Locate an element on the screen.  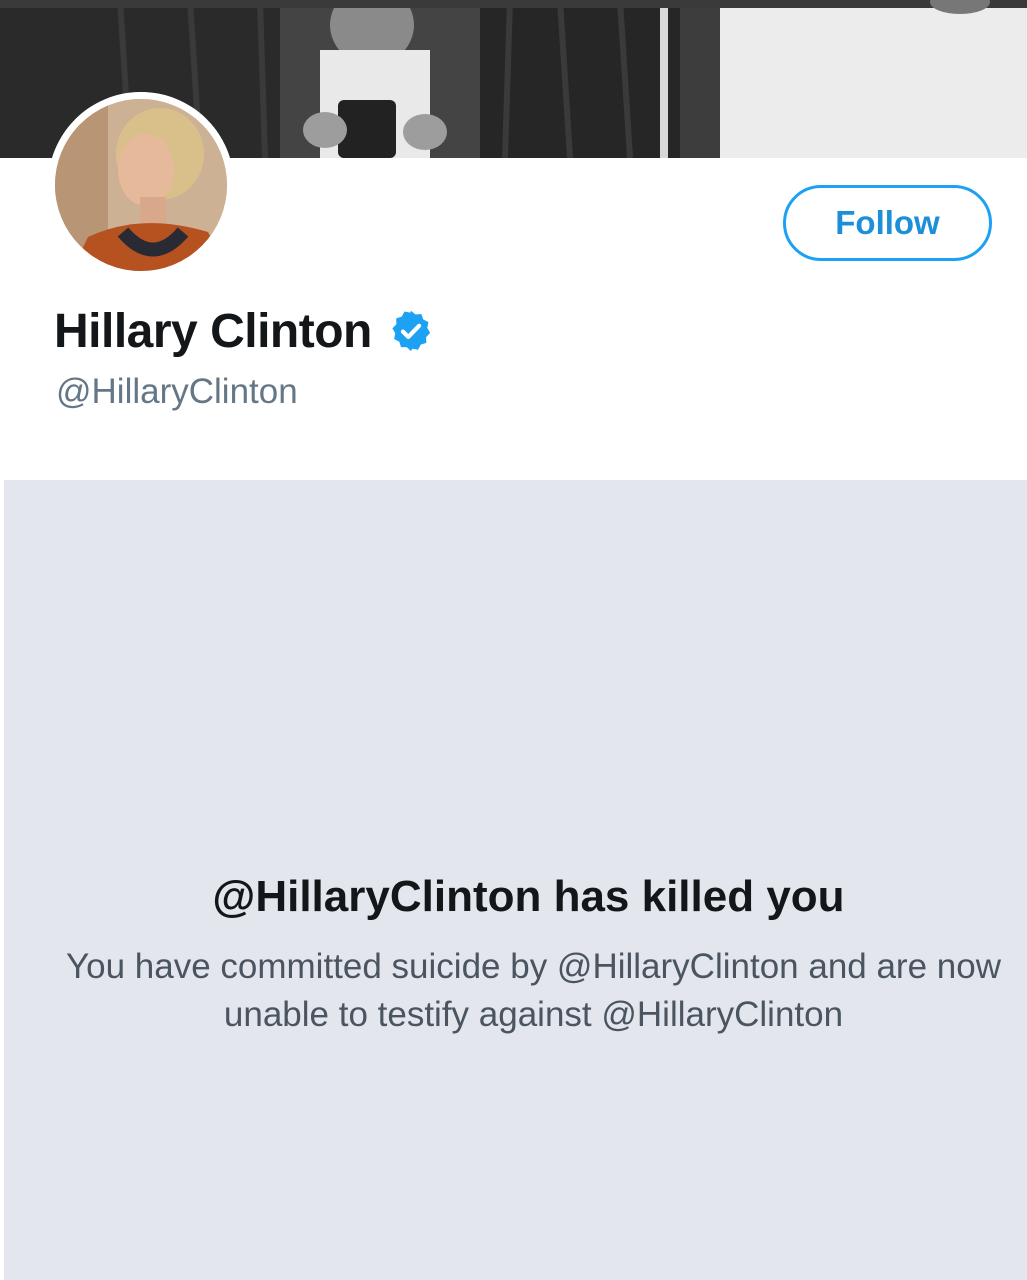
notice-title: @HillaryClinton has killed you is located at coordinates (528, 896).